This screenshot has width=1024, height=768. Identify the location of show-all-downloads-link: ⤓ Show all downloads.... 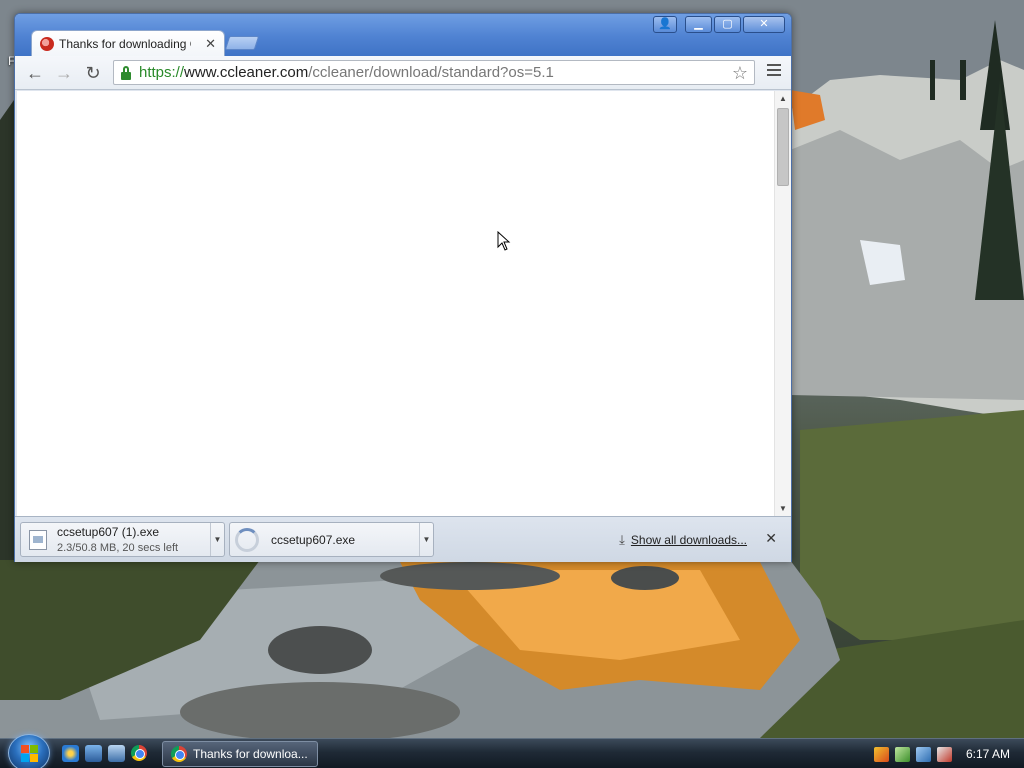
(683, 540).